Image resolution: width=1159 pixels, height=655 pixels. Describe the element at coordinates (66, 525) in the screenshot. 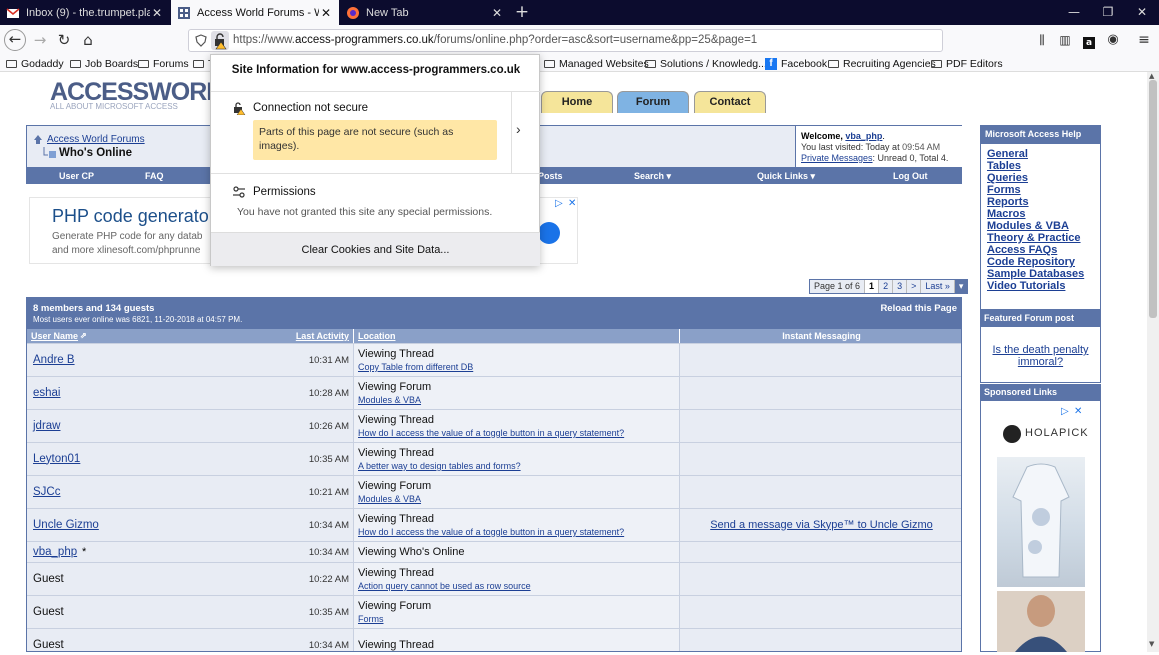

I see `row-user-name: Uncle Gizmo` at that location.